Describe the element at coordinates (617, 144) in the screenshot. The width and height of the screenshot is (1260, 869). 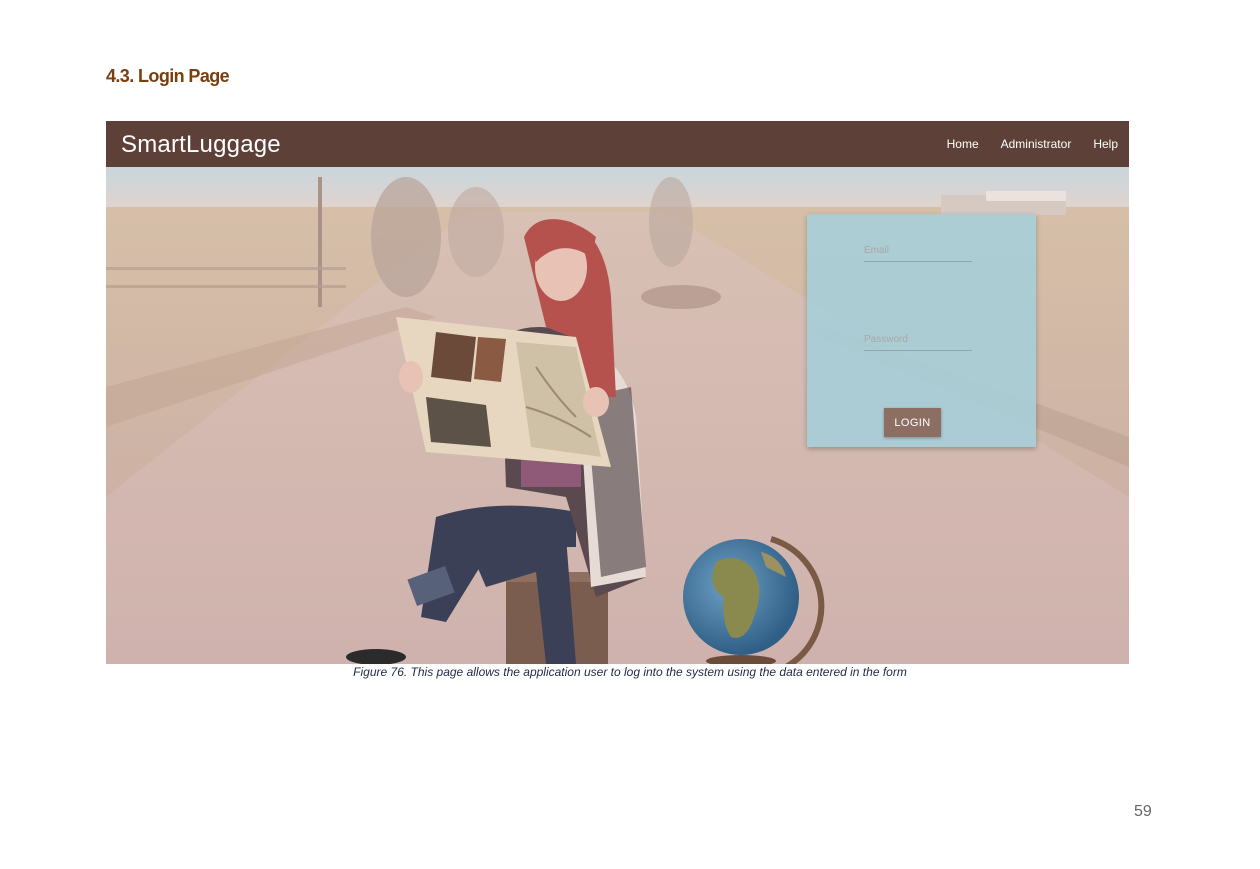
I see `navbar: SmartLuggage Home Administrator Help` at that location.